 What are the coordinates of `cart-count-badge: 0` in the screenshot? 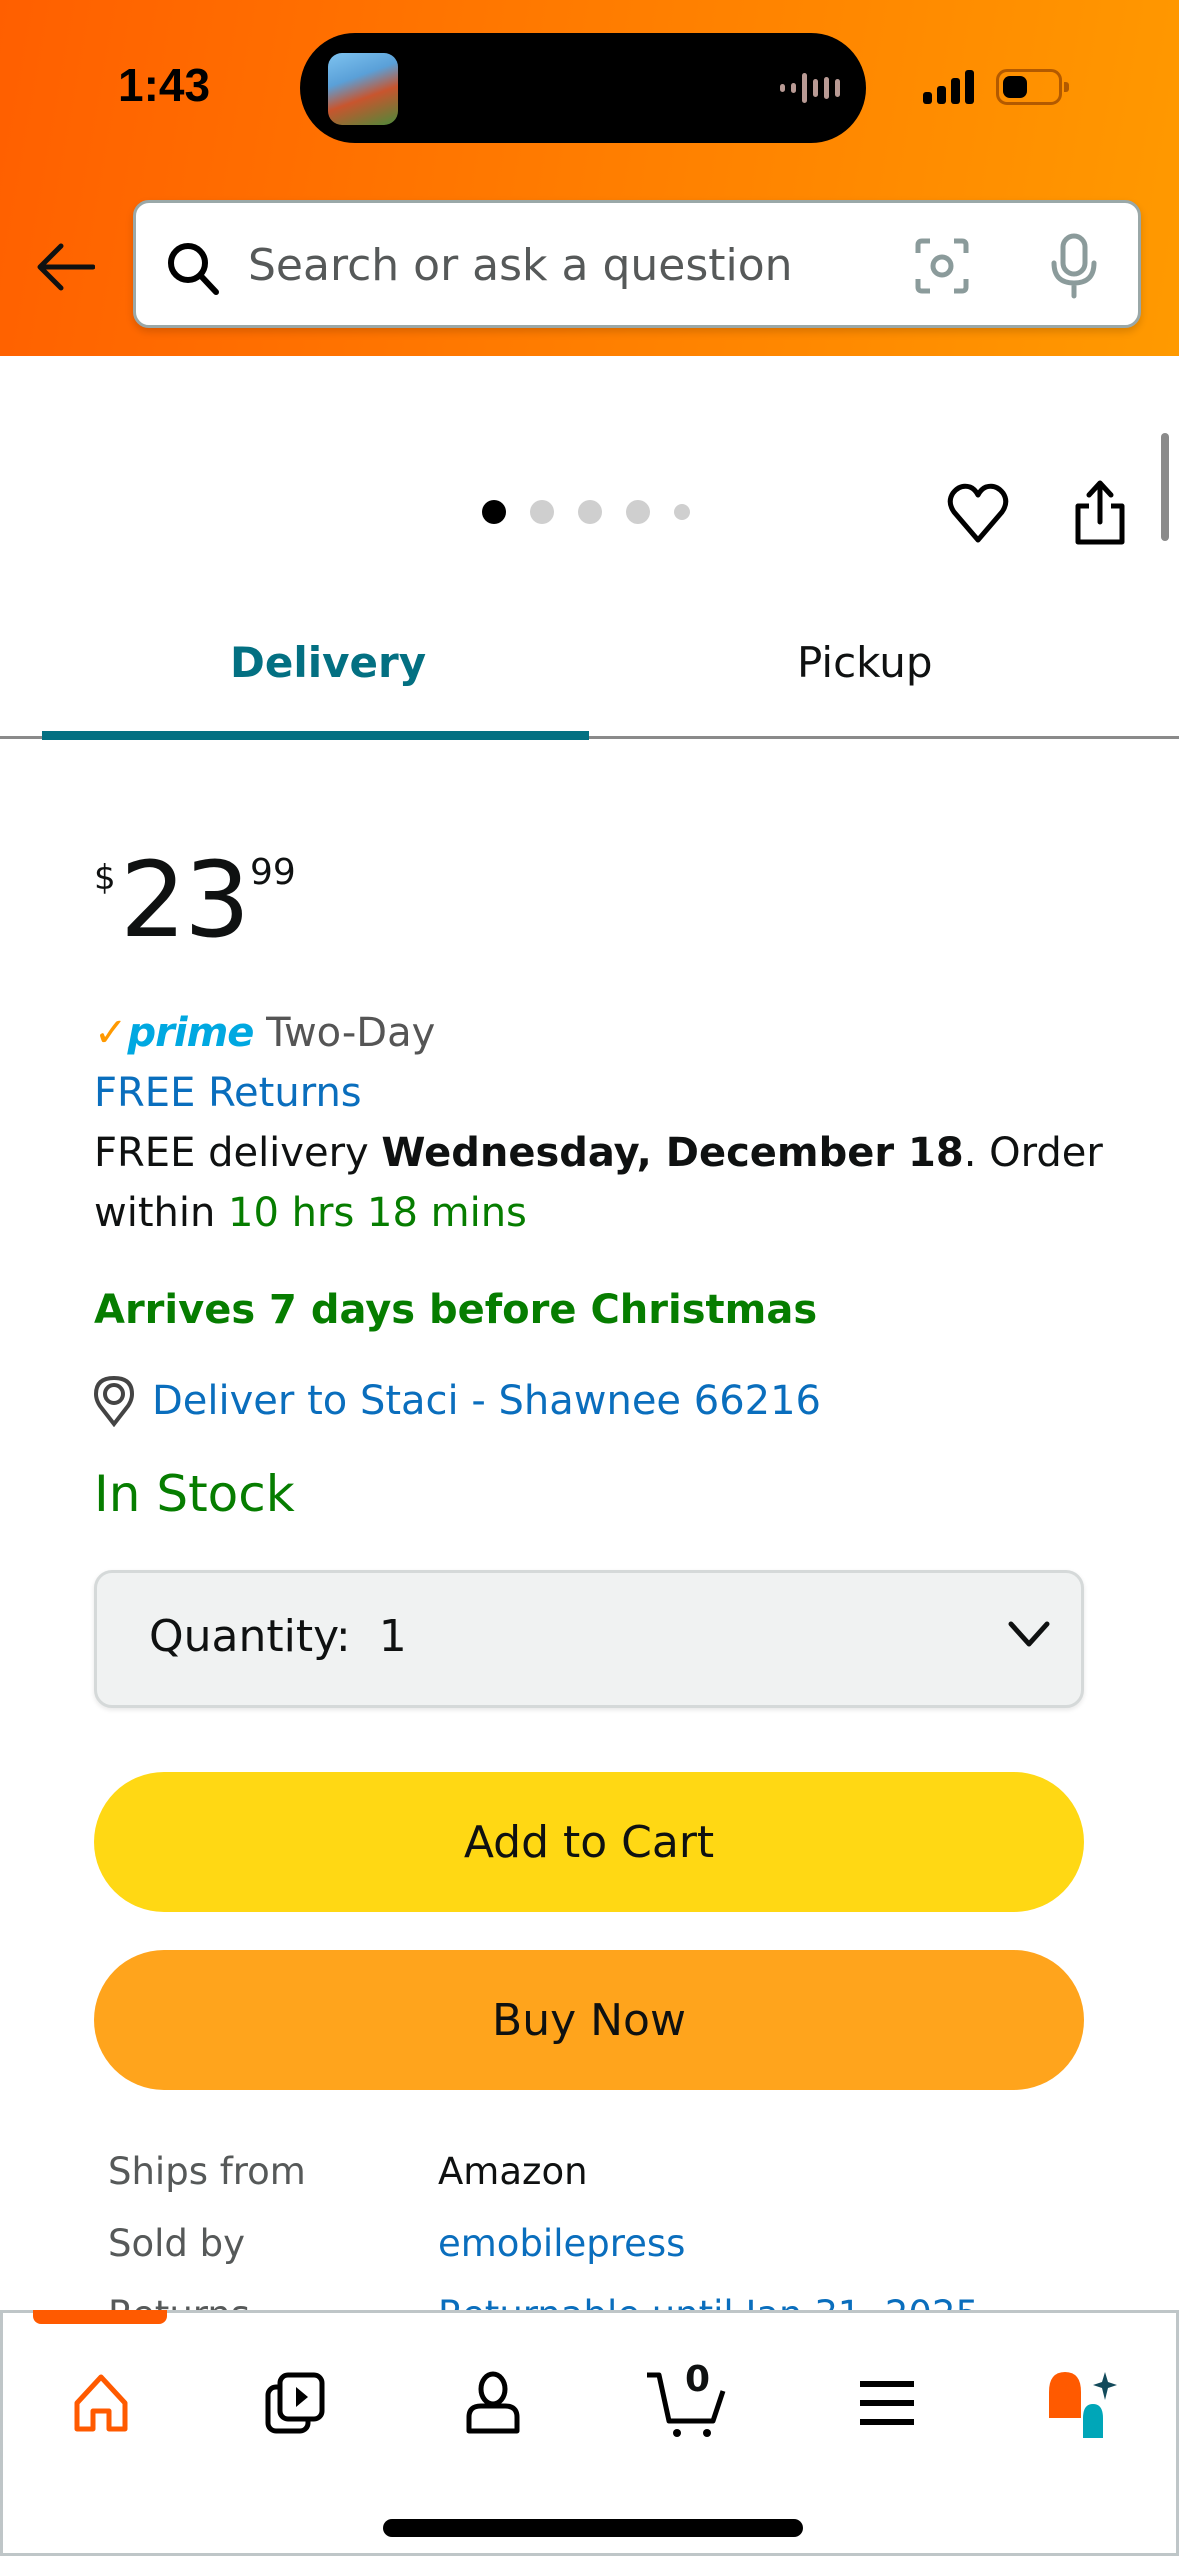 It's located at (698, 2379).